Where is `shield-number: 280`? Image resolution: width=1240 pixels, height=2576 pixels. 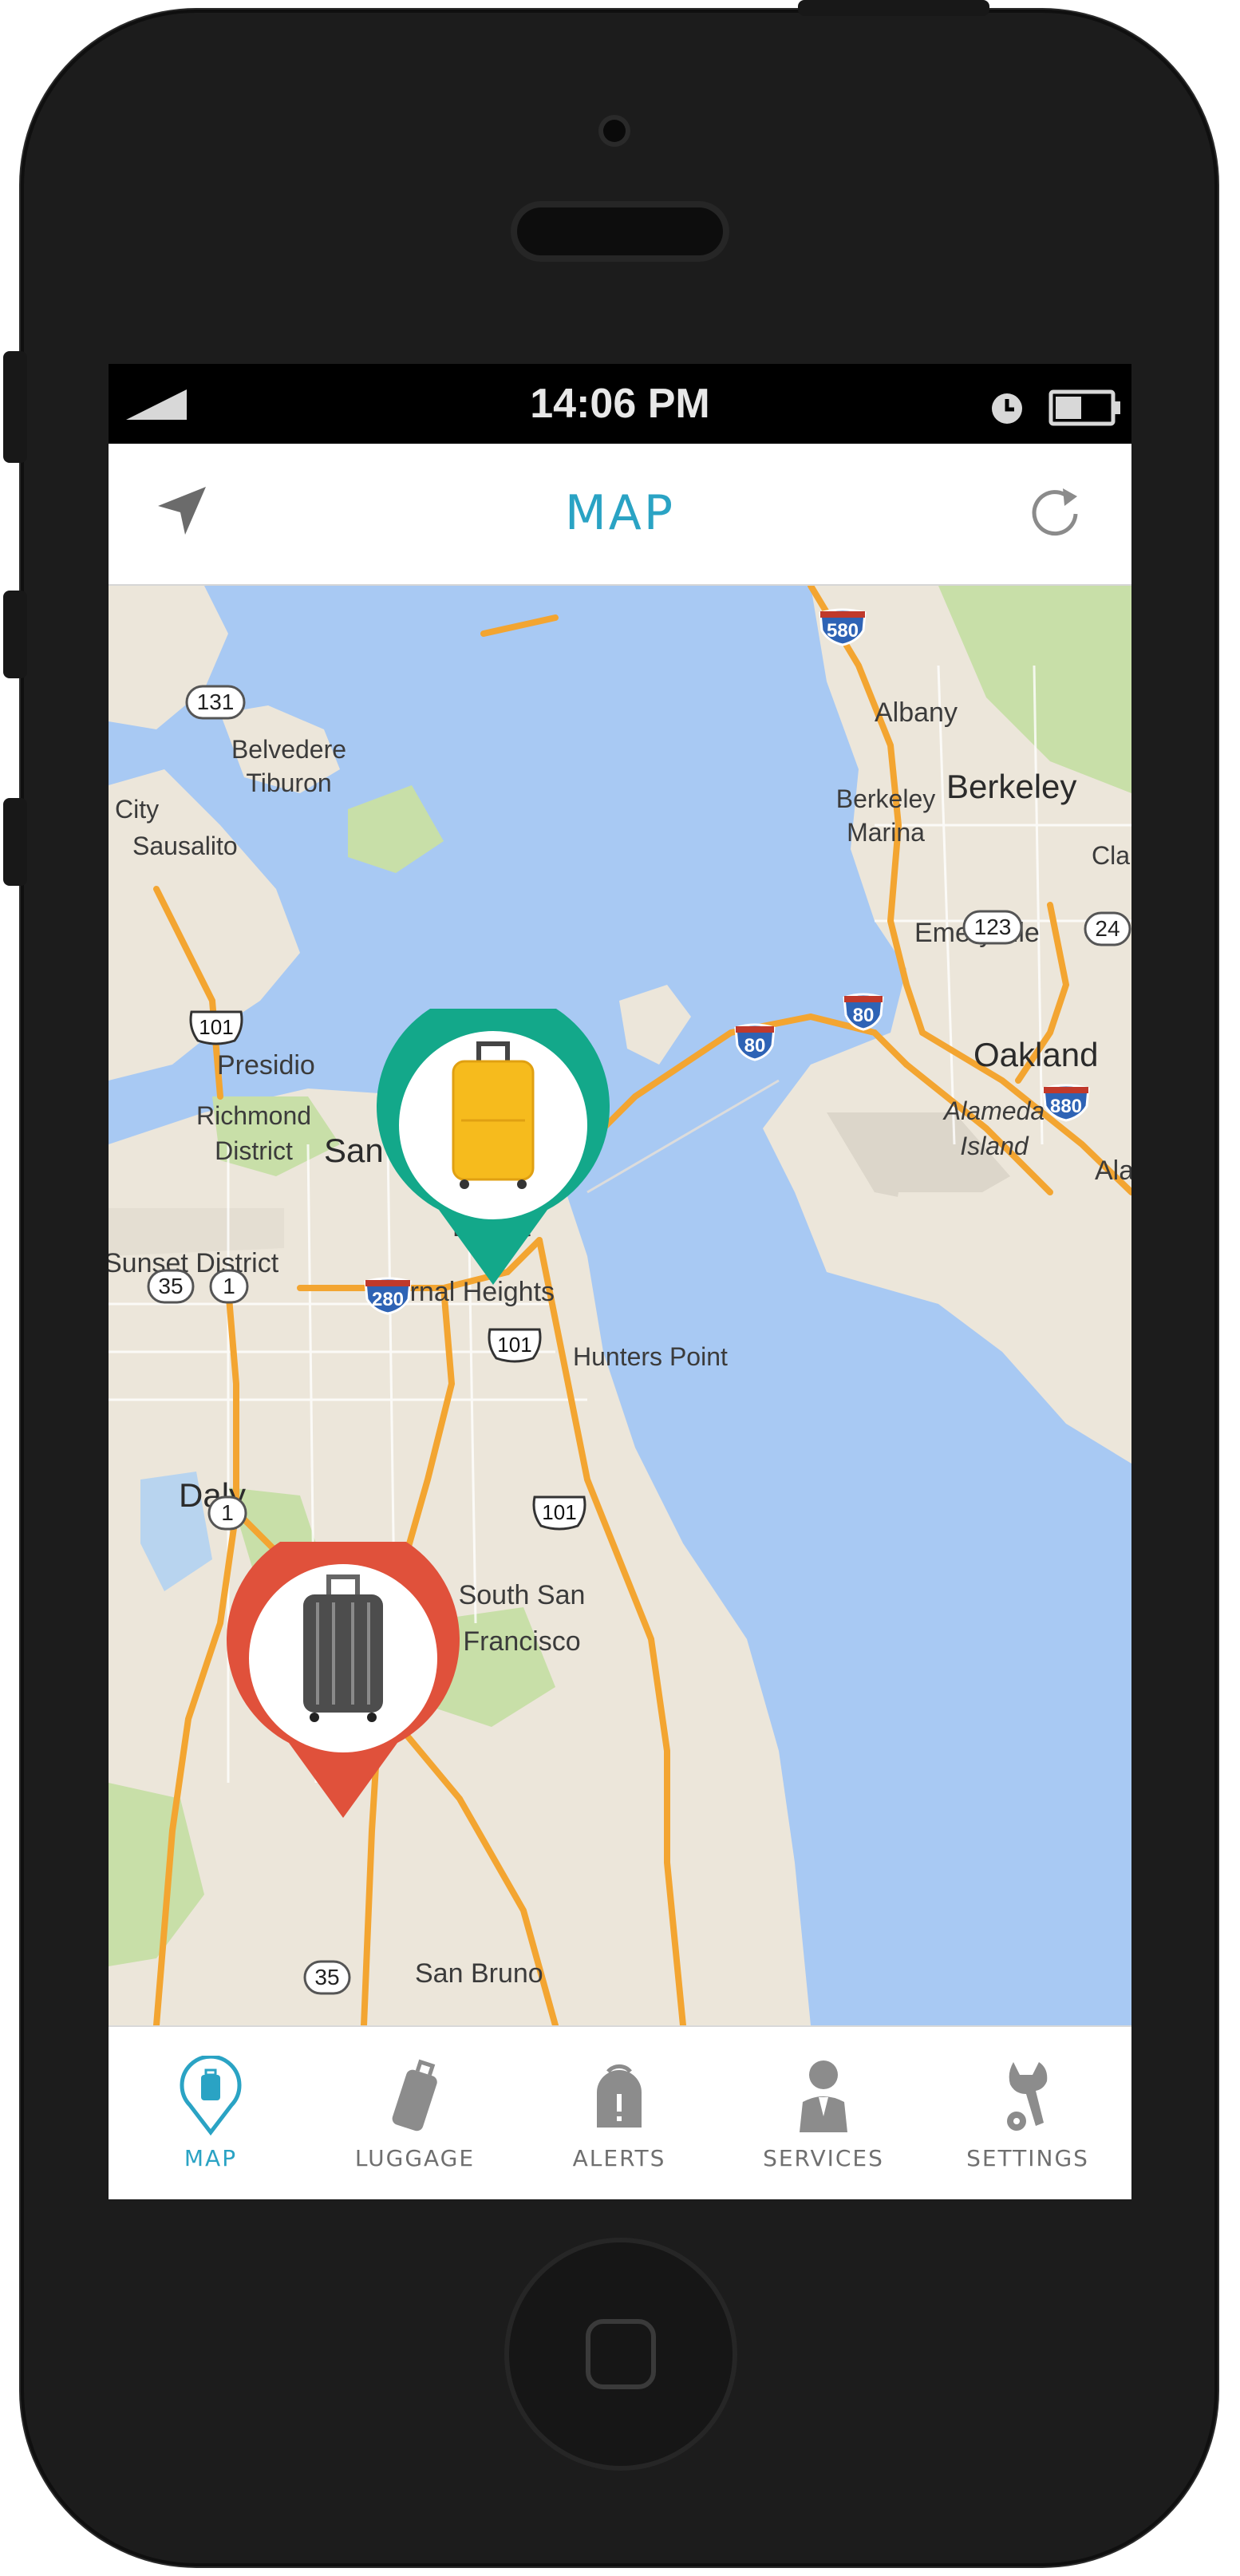 shield-number: 280 is located at coordinates (388, 1299).